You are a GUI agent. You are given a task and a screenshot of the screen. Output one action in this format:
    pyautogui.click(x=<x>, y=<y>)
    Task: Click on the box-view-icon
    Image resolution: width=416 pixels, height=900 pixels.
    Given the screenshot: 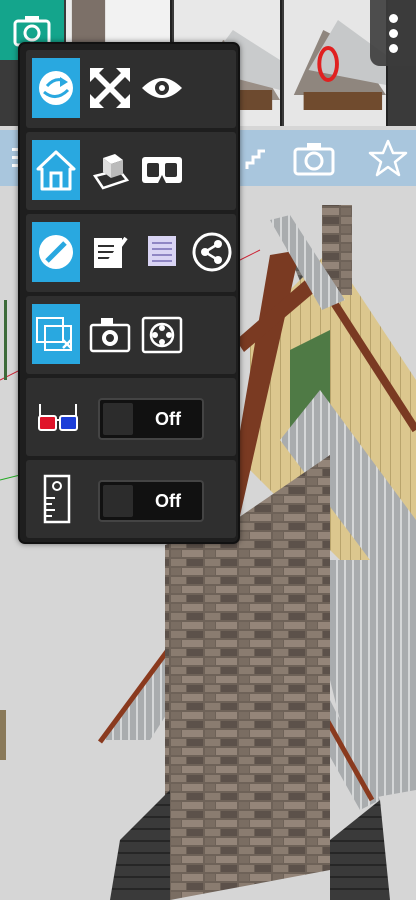 What is the action you would take?
    pyautogui.click(x=111, y=172)
    